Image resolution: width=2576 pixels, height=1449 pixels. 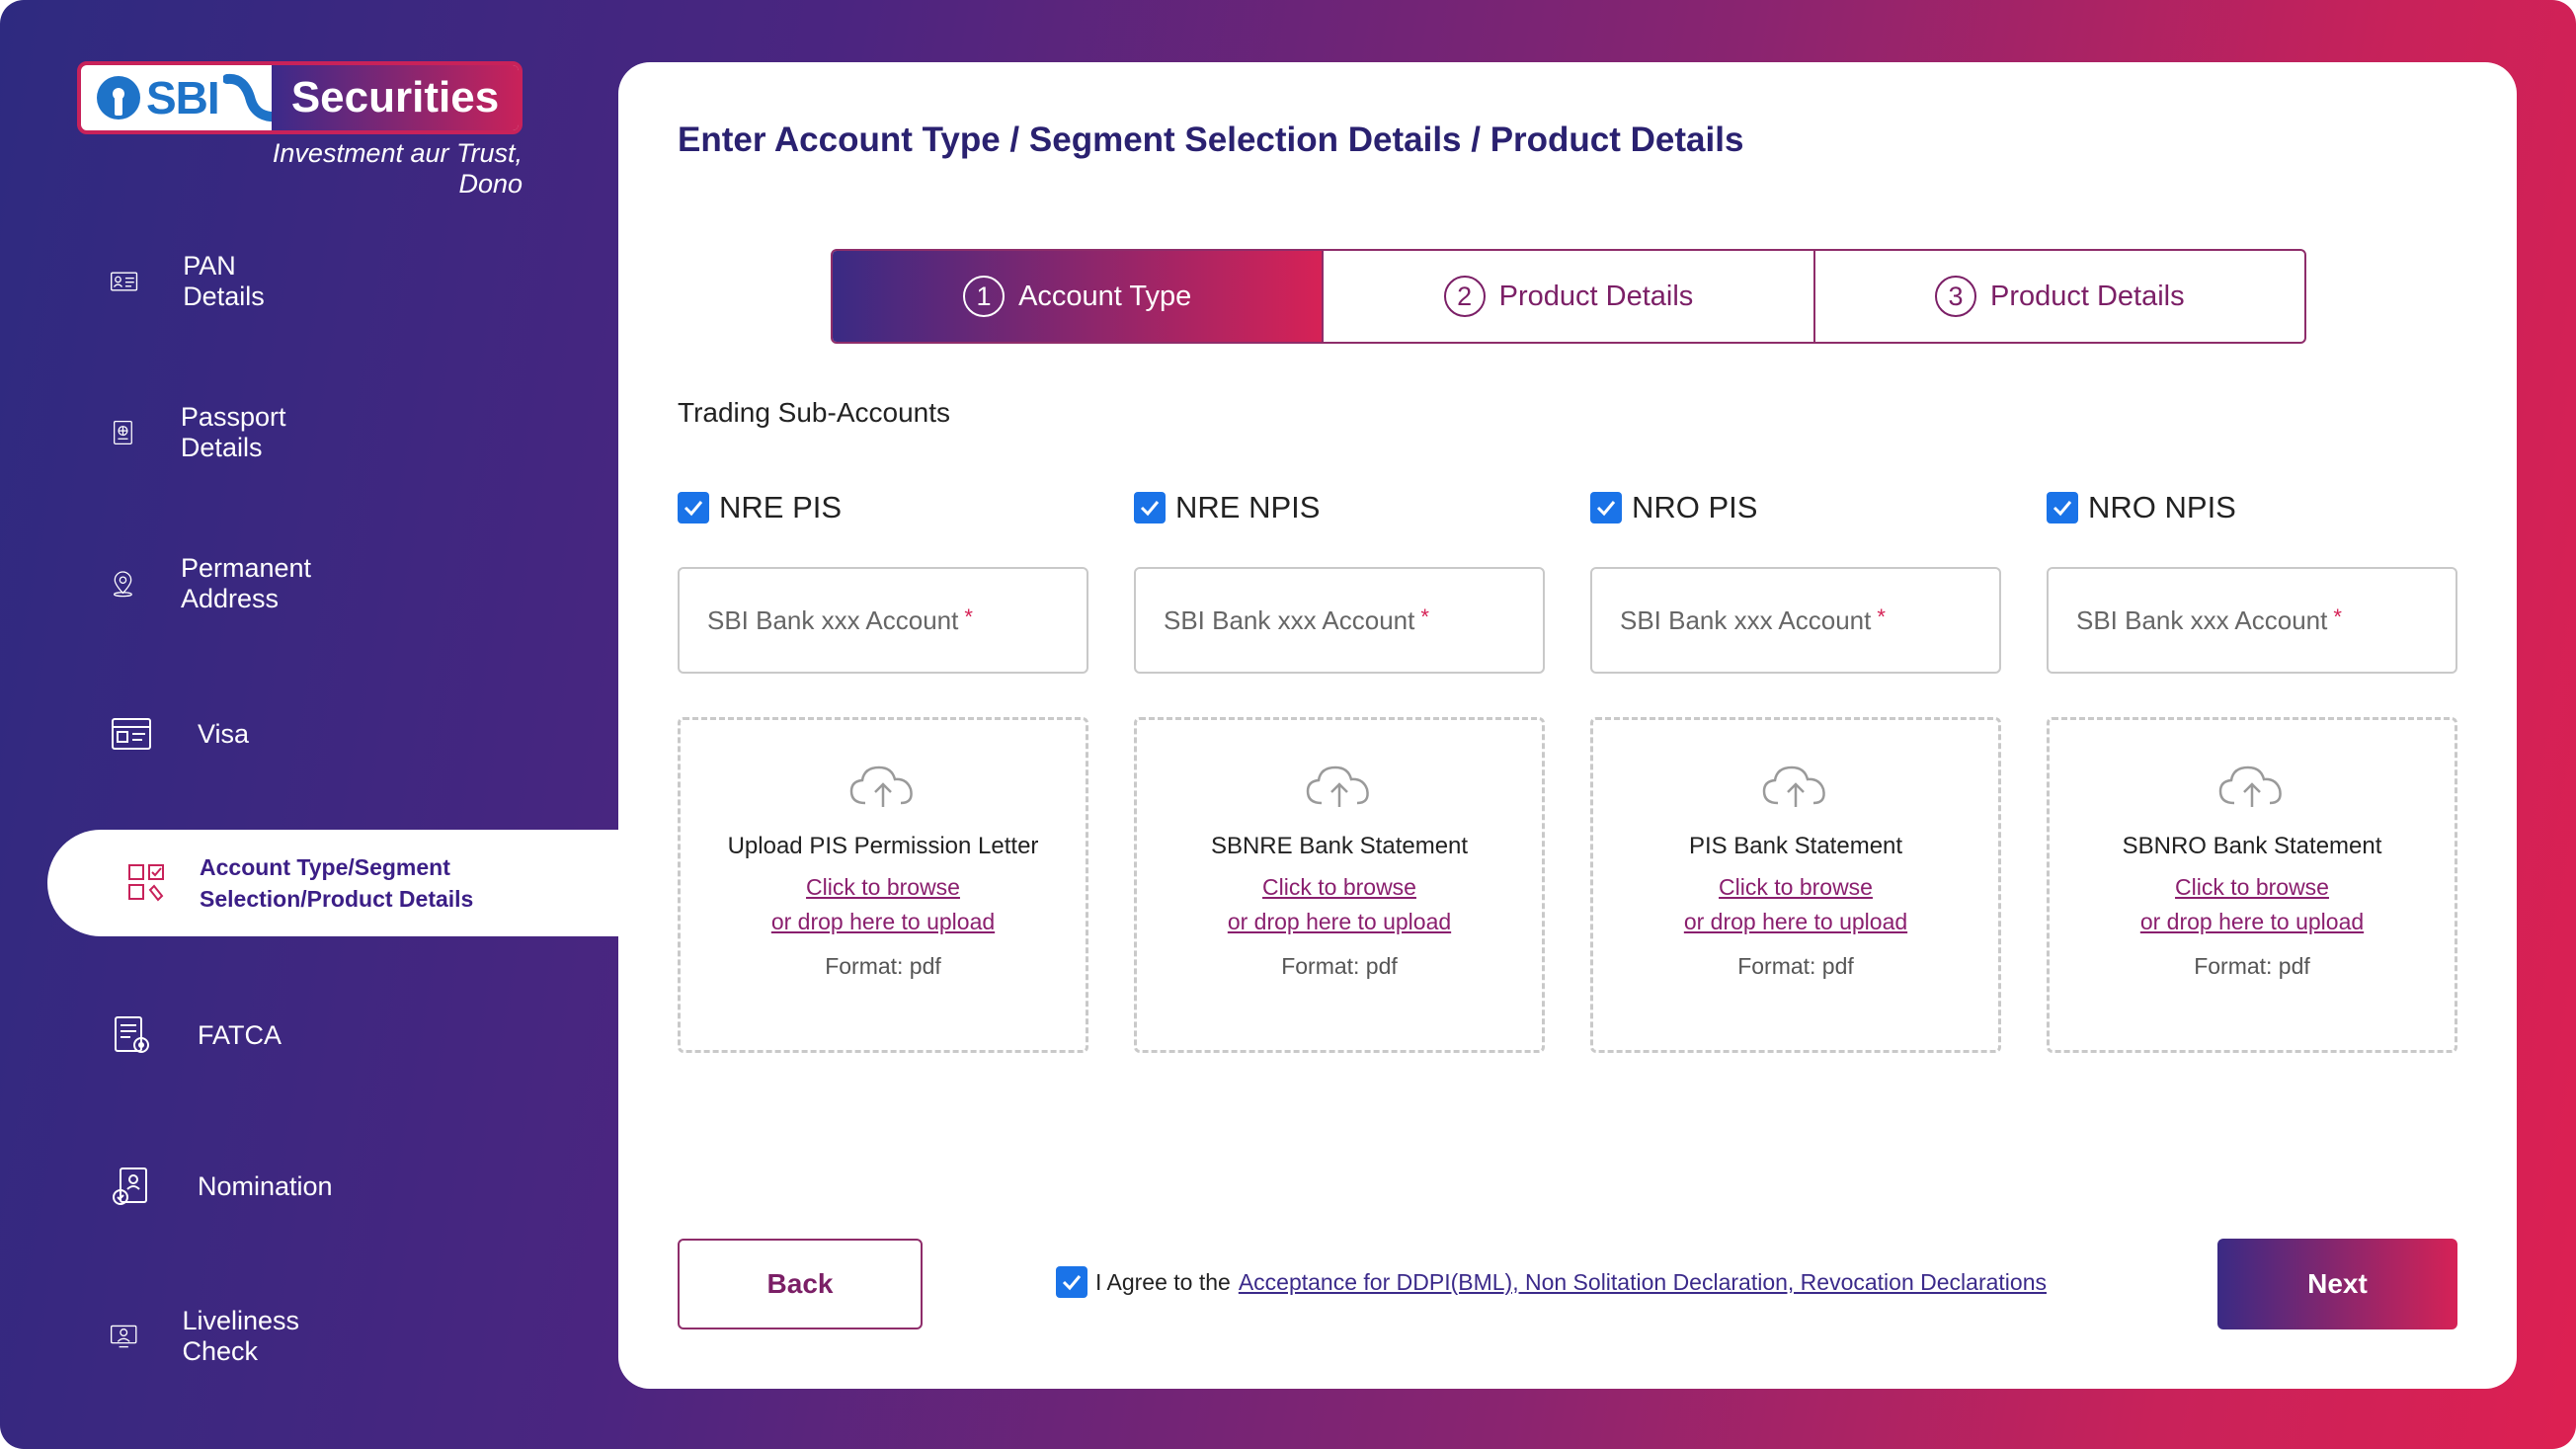 I want to click on sidebar-item-pan-details: PAN Details, so click(x=194, y=281).